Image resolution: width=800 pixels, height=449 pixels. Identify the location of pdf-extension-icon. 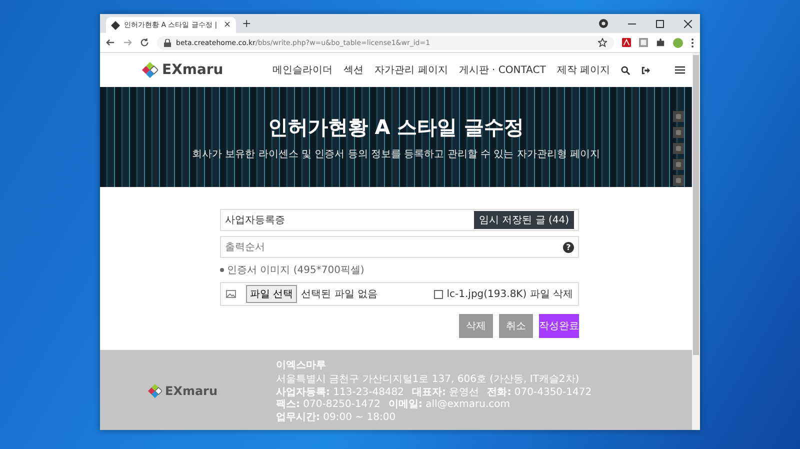
(626, 42).